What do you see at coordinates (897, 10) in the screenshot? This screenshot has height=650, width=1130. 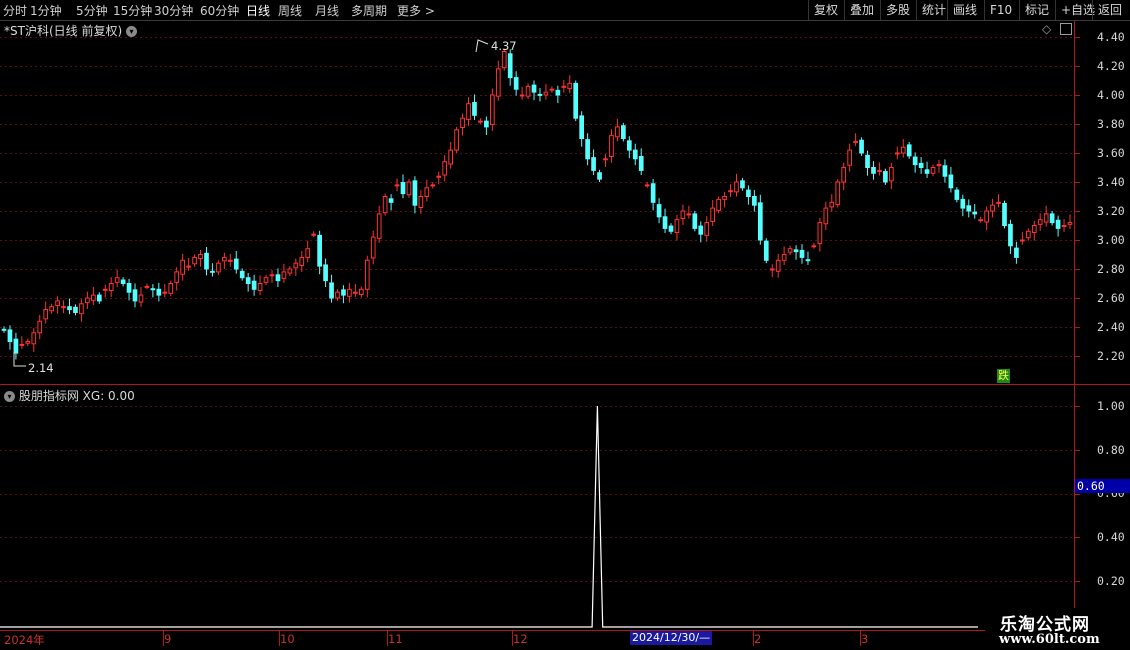 I see `toolbar-btn-2: 多股` at bounding box center [897, 10].